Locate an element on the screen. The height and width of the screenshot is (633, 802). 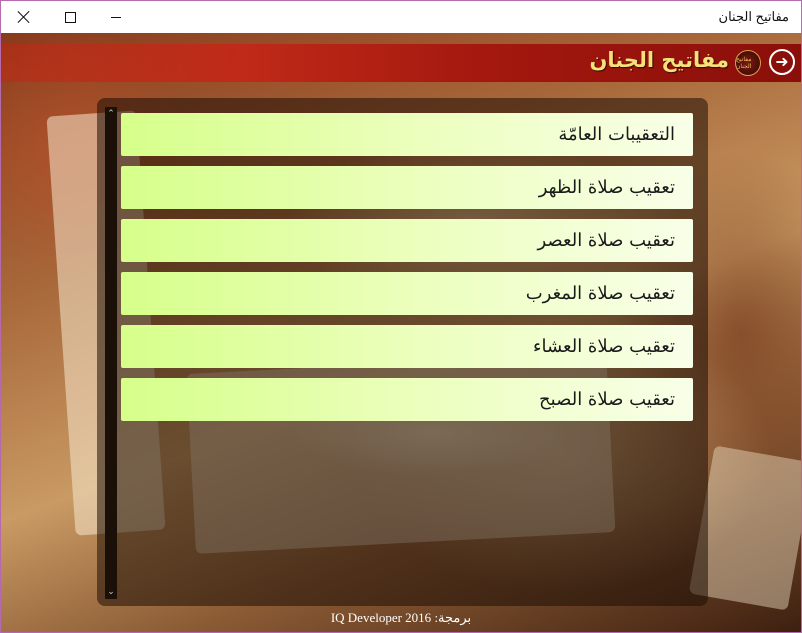
list-item-maghrib: تعقيب صلاة المغرب is located at coordinates (407, 293).